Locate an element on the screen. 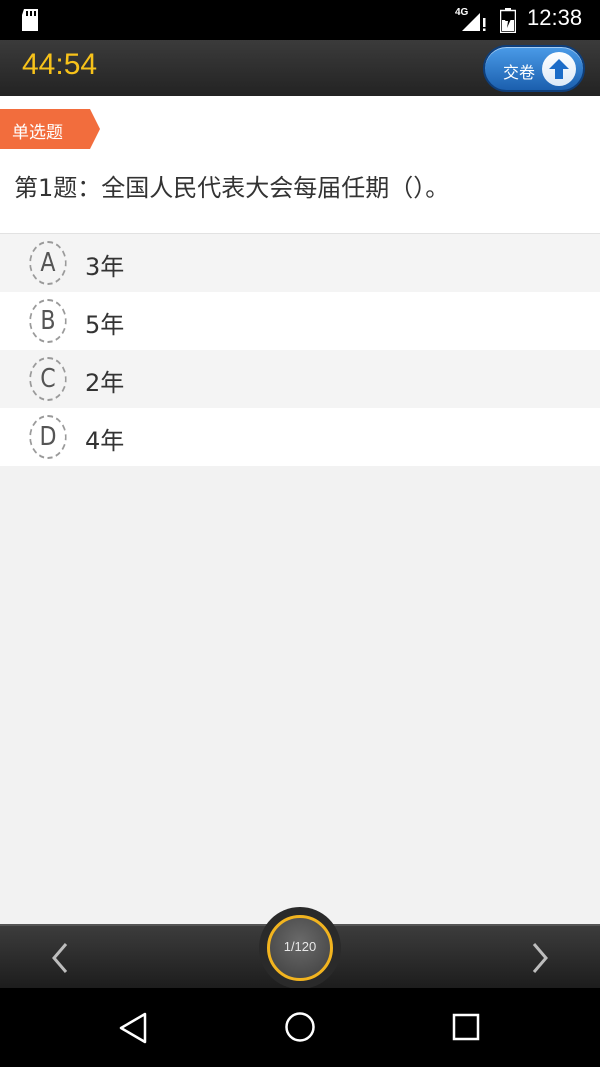 This screenshot has width=600, height=1067. question-text: 第1题：全国人民代表大会每届任期（）。 is located at coordinates (232, 188).